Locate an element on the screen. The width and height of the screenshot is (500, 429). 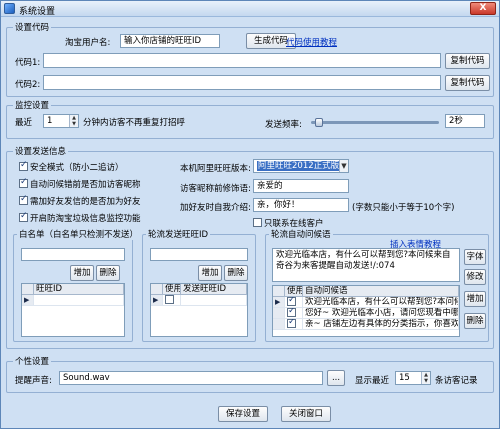
greetings-col-text: 自动问候语 is located at coordinates (381, 291).